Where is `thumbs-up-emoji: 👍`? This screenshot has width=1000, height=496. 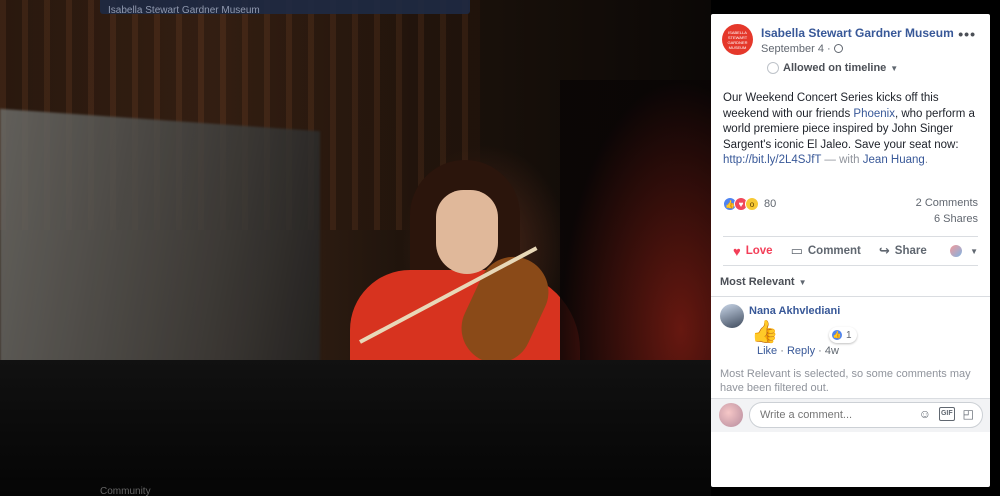
thumbs-up-emoji: 👍 is located at coordinates (765, 331).